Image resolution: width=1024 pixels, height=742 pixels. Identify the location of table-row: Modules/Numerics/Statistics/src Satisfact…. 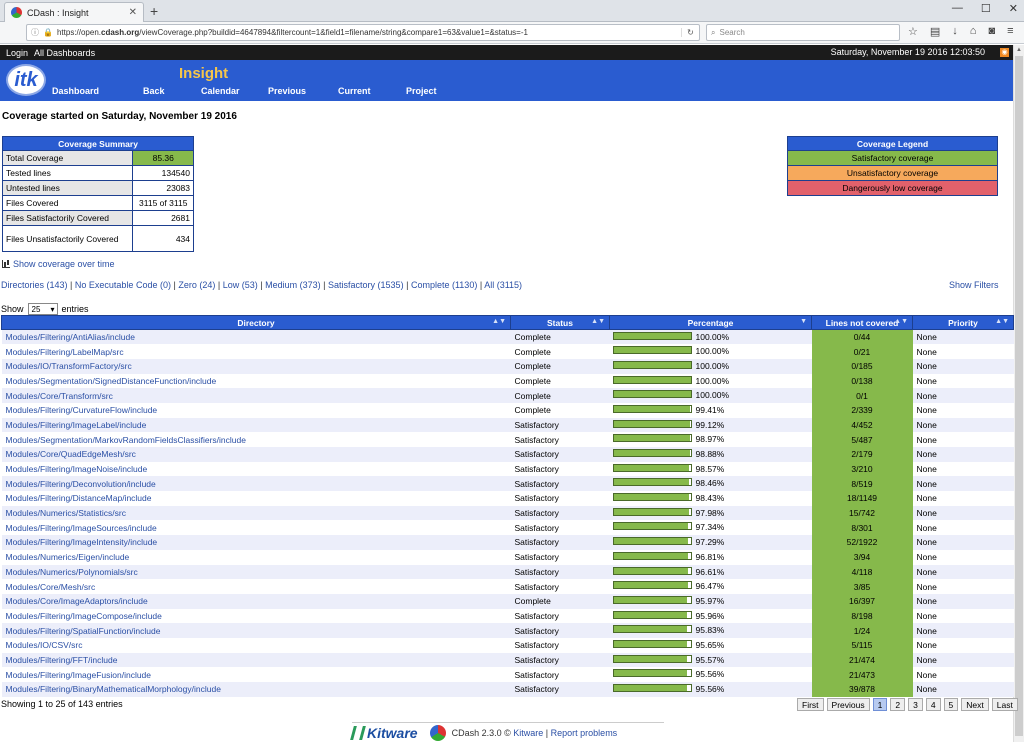
(507, 513).